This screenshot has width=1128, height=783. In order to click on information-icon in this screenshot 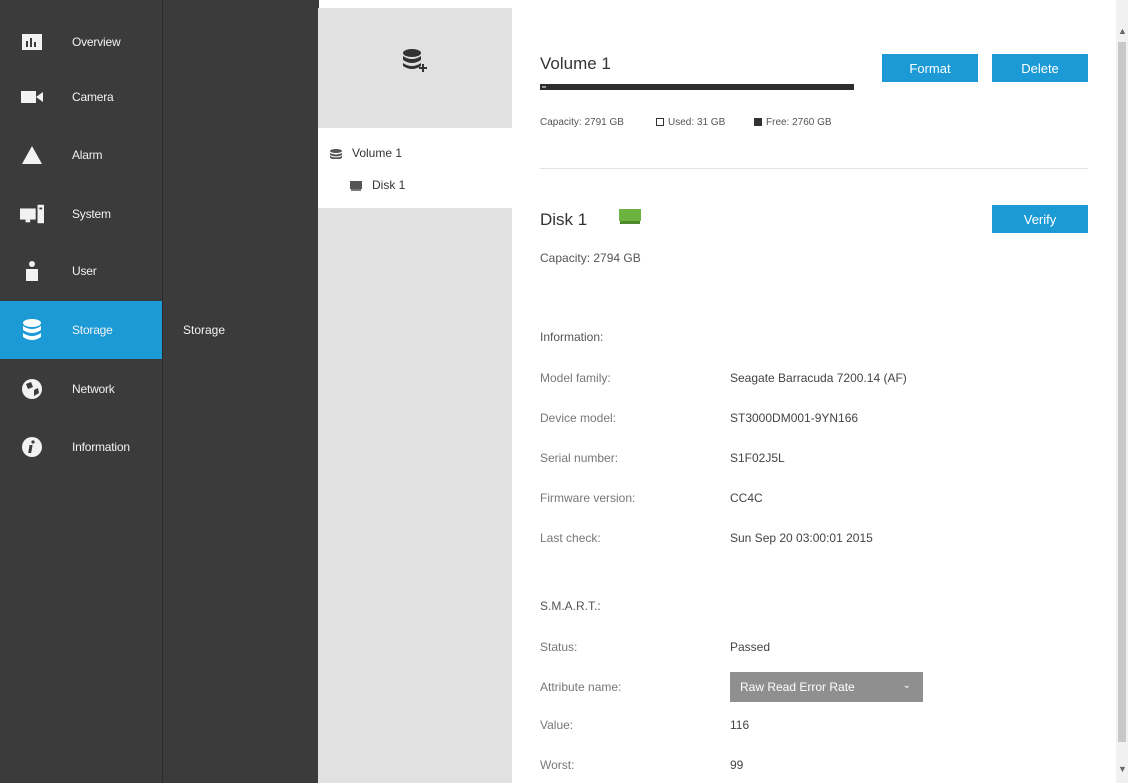, I will do `click(32, 447)`.